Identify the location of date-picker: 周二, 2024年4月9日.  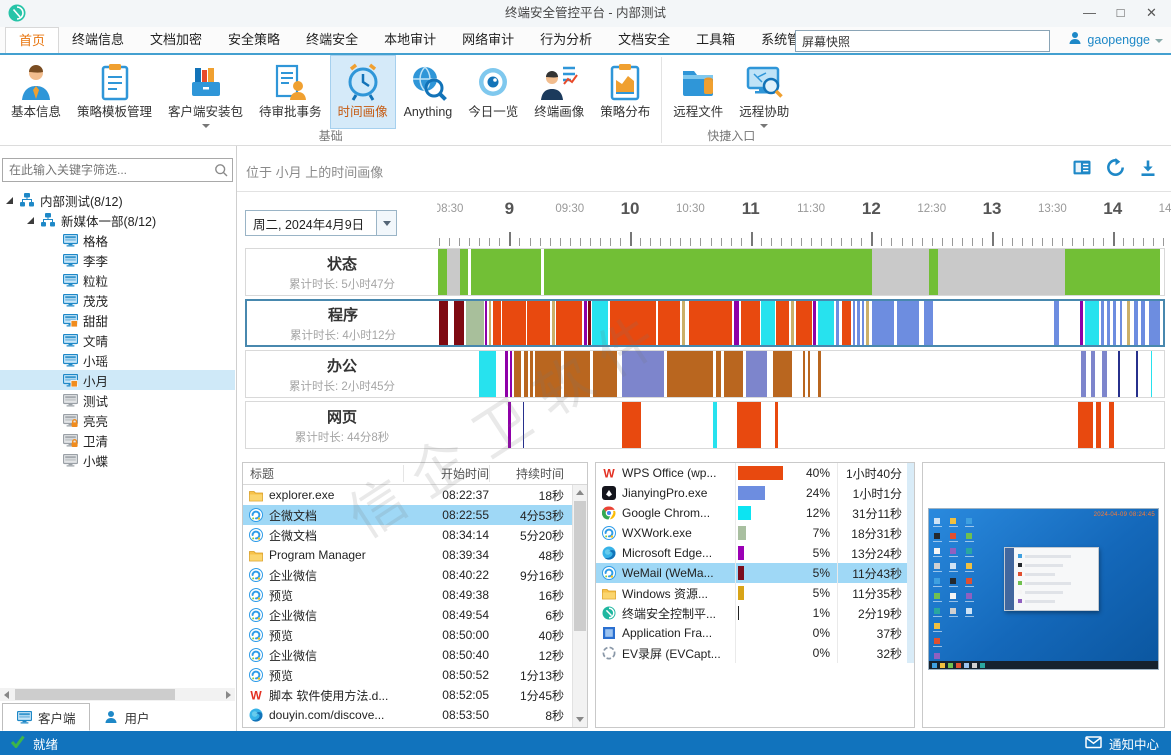
(321, 223).